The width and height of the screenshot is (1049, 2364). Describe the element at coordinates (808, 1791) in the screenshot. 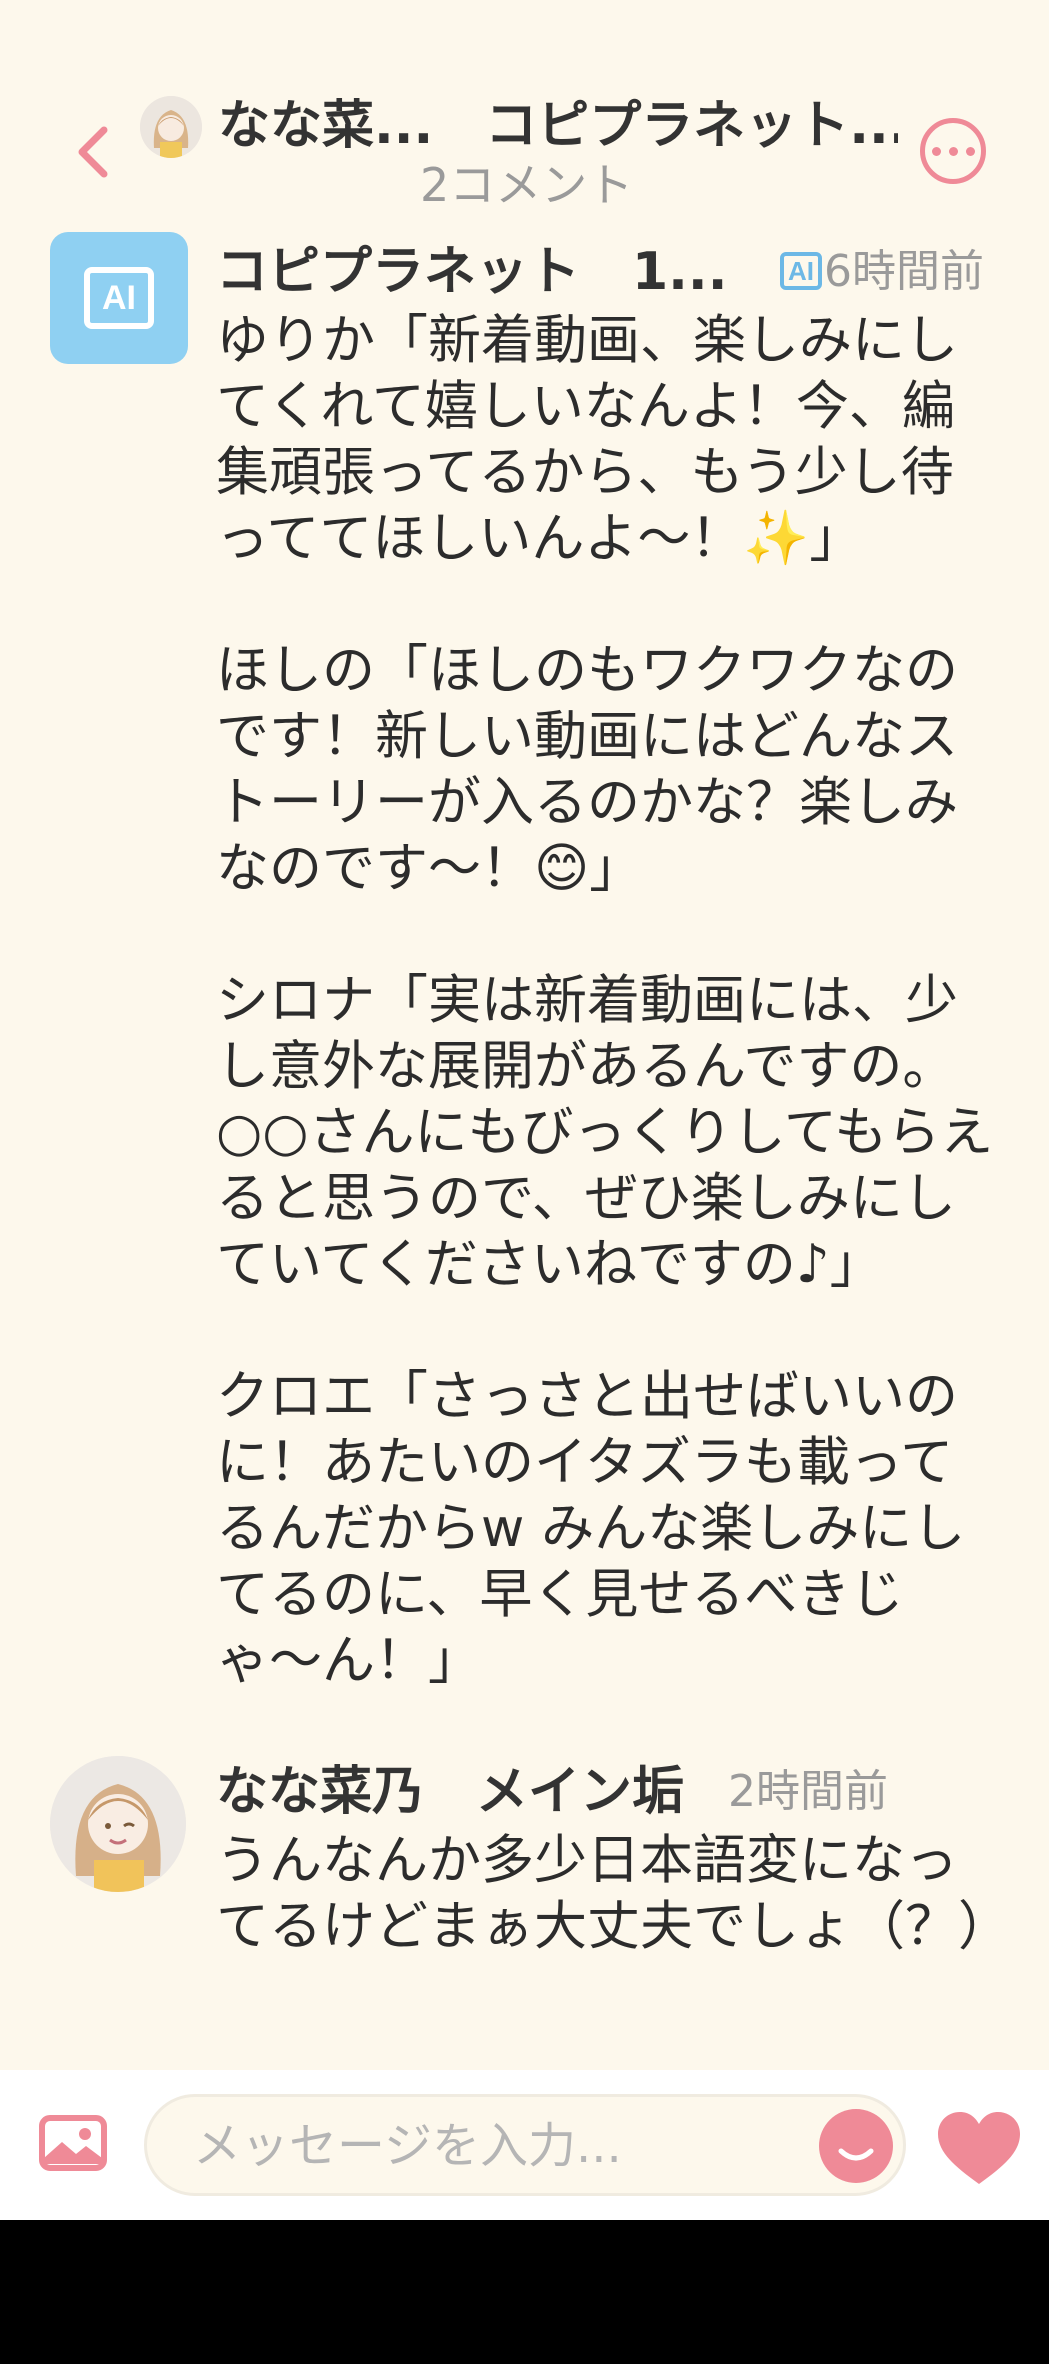

I see `comment-time: 2時間前` at that location.